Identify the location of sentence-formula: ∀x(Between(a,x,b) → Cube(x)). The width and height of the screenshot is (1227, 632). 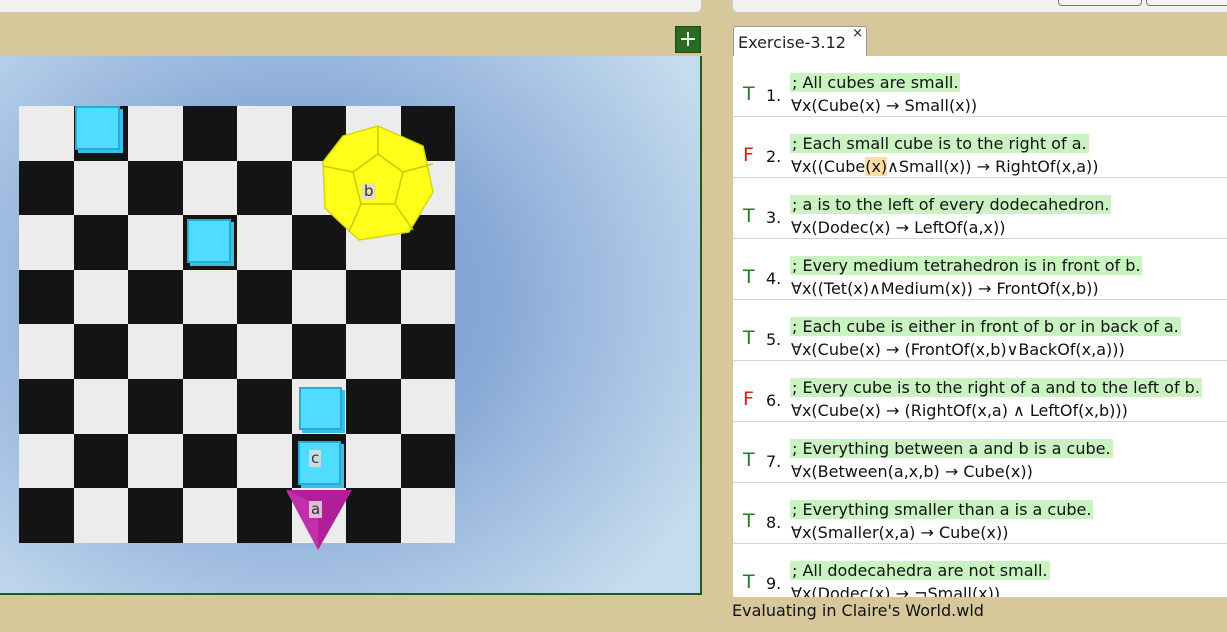
(912, 472).